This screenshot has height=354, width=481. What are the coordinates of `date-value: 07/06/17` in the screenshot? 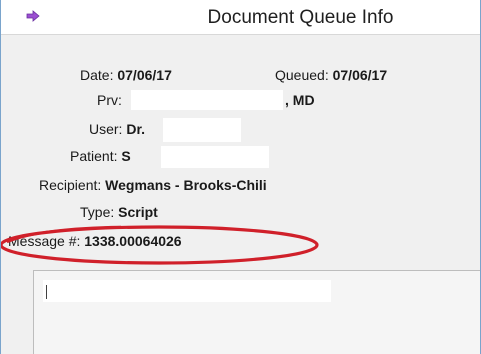 It's located at (144, 75).